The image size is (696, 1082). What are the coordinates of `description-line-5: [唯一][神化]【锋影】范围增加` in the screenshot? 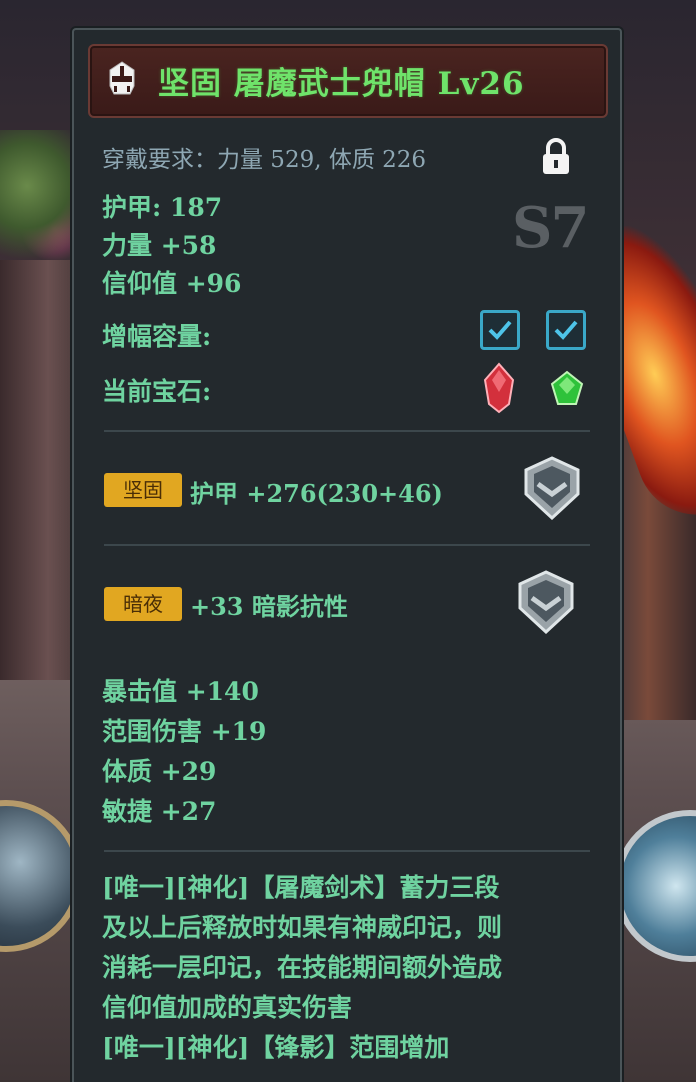 It's located at (276, 1047).